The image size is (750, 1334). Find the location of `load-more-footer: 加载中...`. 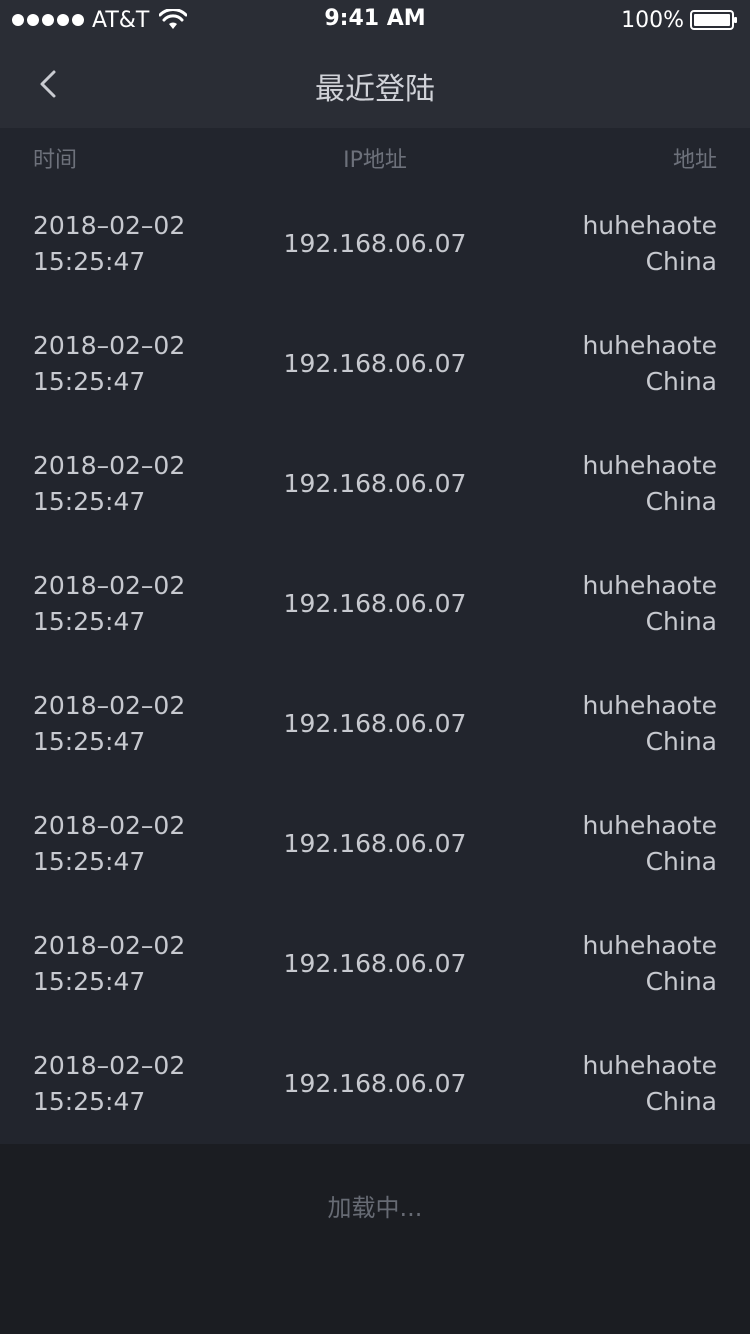

load-more-footer: 加载中... is located at coordinates (375, 1239).